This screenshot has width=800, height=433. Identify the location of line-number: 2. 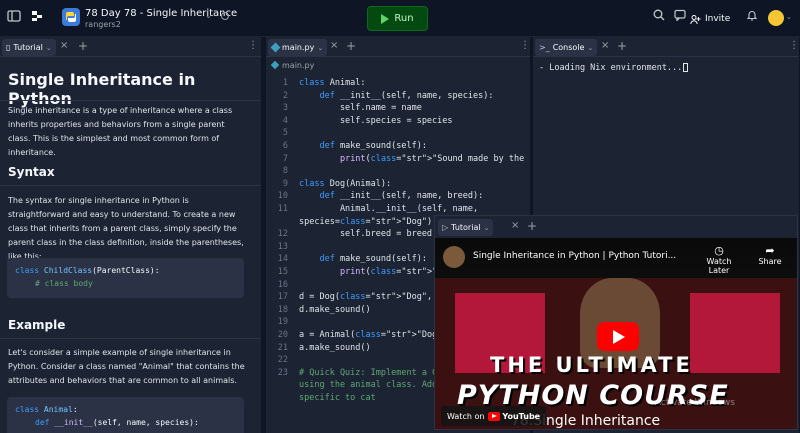
(285, 95).